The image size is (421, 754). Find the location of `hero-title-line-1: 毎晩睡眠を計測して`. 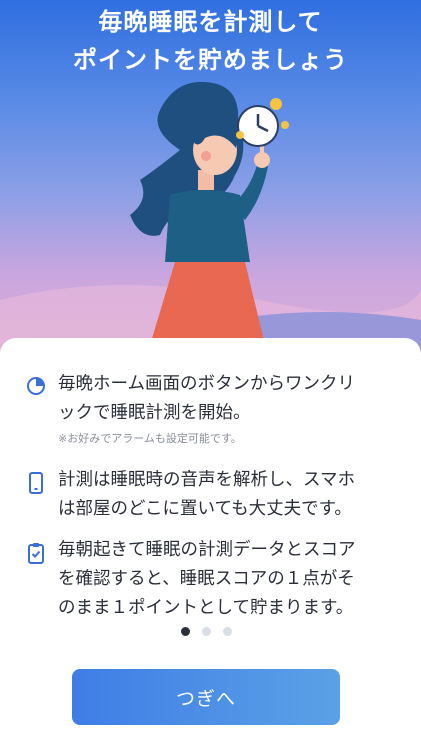

hero-title-line-1: 毎晩睡眠を計測して is located at coordinates (210, 22).